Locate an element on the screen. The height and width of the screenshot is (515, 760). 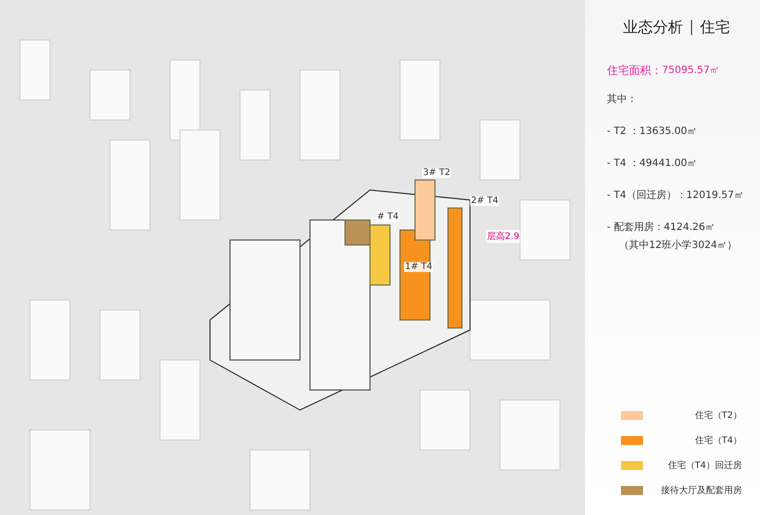
legend-label: 住宅（T4） is located at coordinates (718, 440).